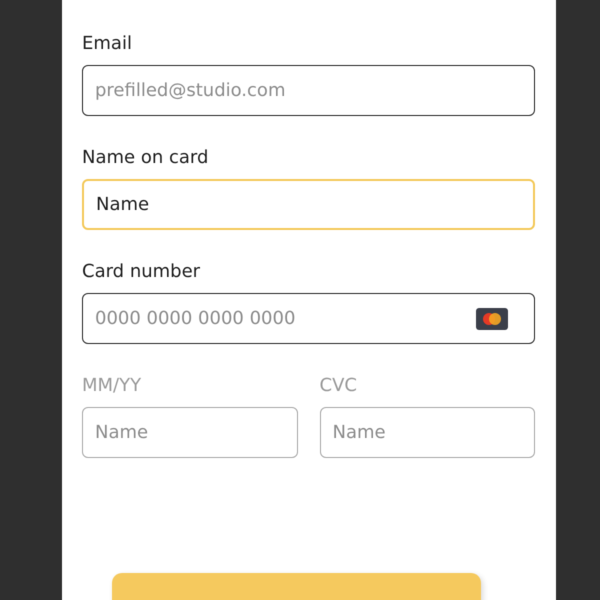 The width and height of the screenshot is (600, 600). I want to click on input-field: prefilled@studio.com, so click(308, 90).